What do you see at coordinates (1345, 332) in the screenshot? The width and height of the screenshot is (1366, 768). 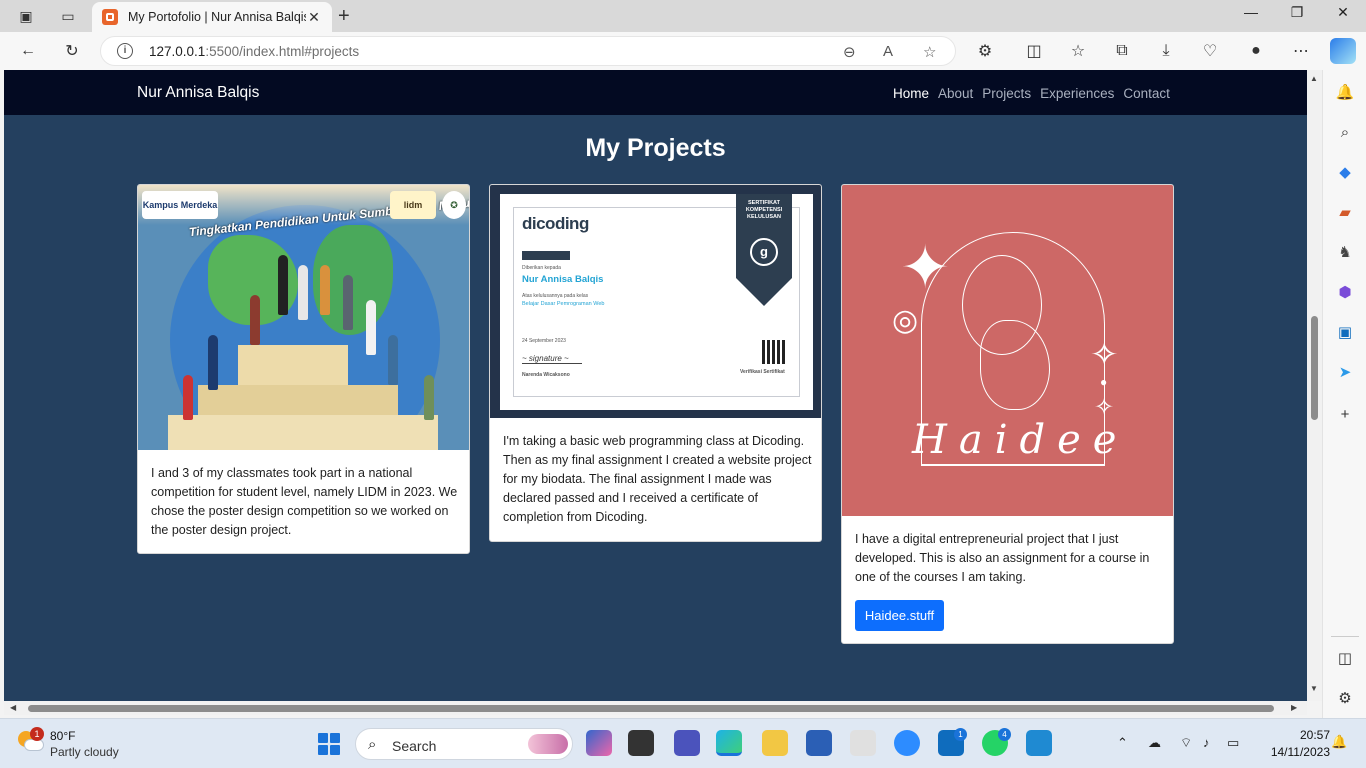 I see `outlook-icon: ▣` at bounding box center [1345, 332].